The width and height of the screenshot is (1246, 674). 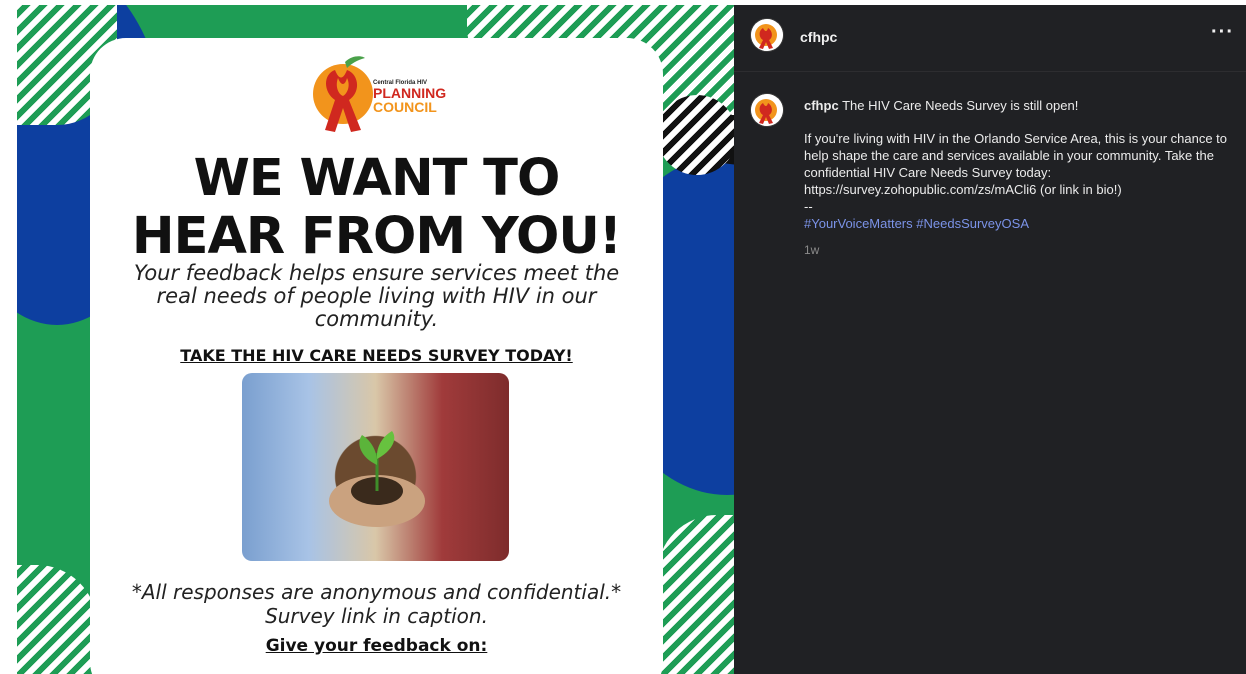 What do you see at coordinates (972, 223) in the screenshot?
I see `hashtag-link: #NeedsSurveyOSA` at bounding box center [972, 223].